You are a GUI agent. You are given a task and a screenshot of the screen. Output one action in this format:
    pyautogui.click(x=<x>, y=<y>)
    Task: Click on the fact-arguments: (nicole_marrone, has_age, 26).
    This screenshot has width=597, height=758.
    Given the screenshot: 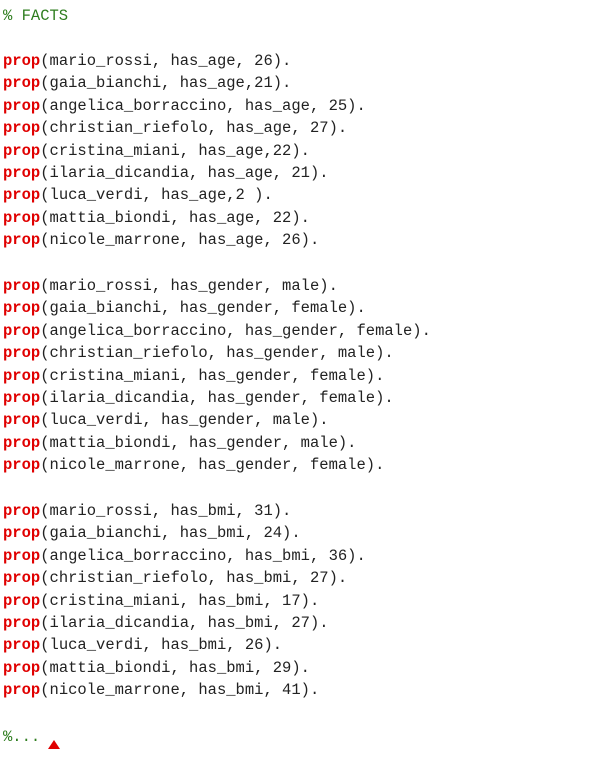 What is the action you would take?
    pyautogui.click(x=180, y=240)
    